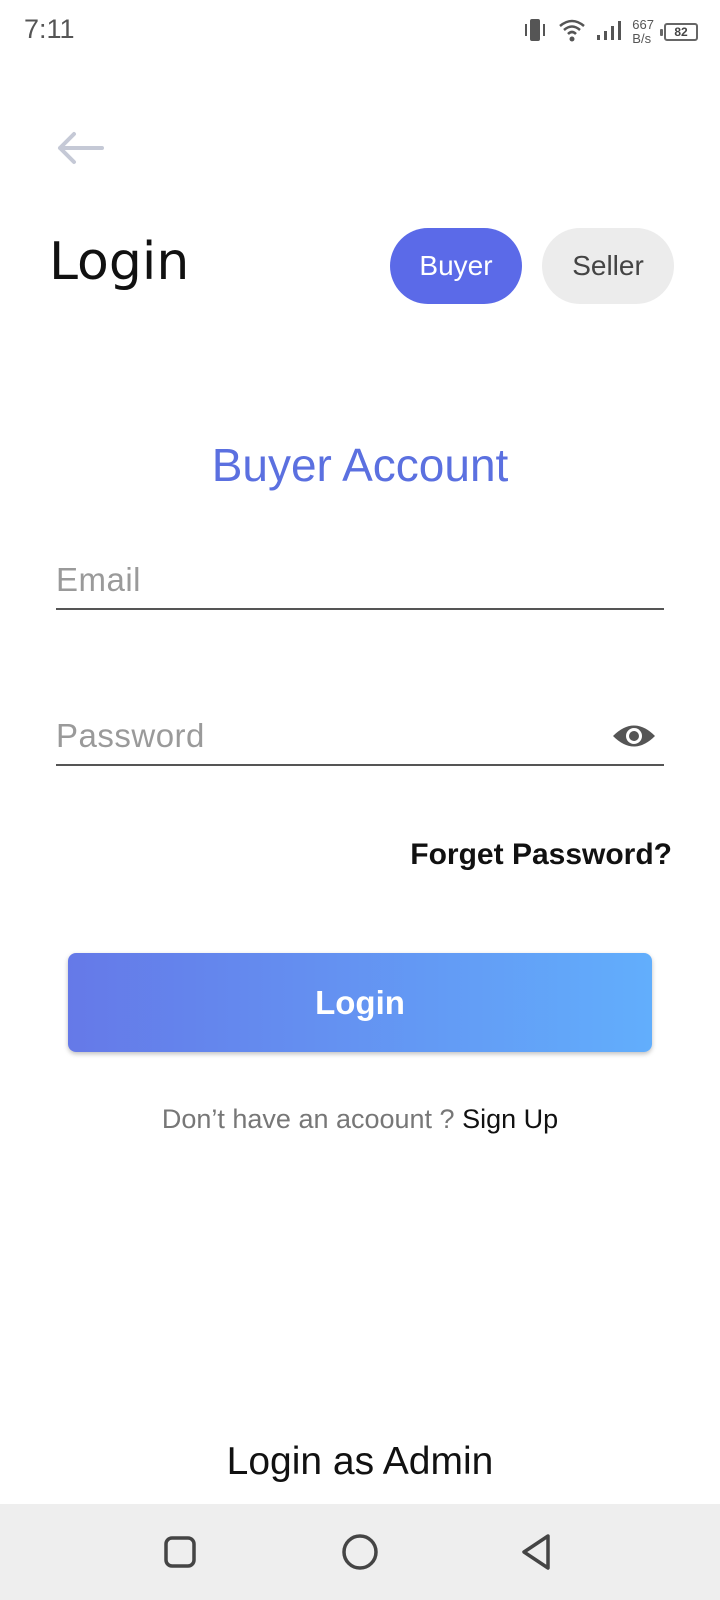 The image size is (720, 1600). What do you see at coordinates (536, 1552) in the screenshot?
I see `back-nav-icon` at bounding box center [536, 1552].